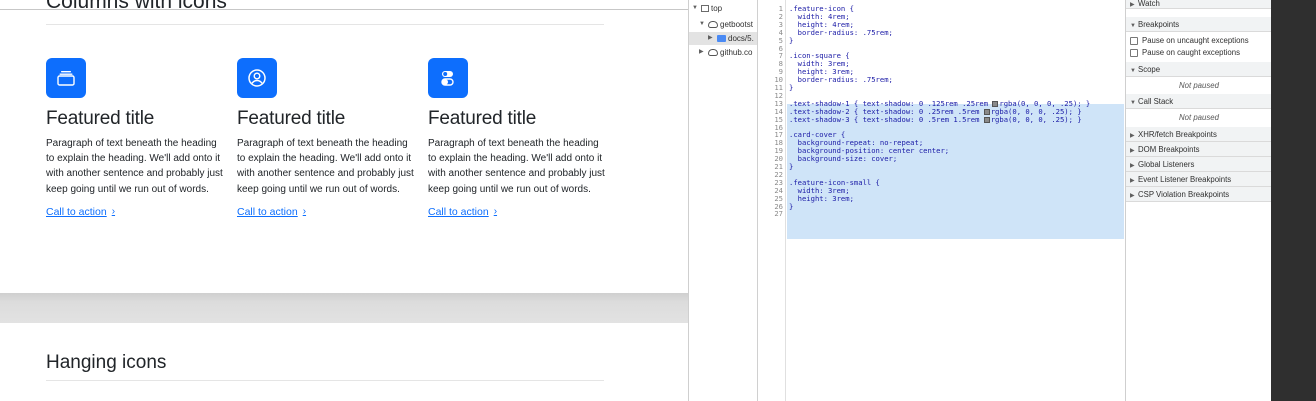  Describe the element at coordinates (736, 24) in the screenshot. I see `tree-item-label: getbootst` at that location.